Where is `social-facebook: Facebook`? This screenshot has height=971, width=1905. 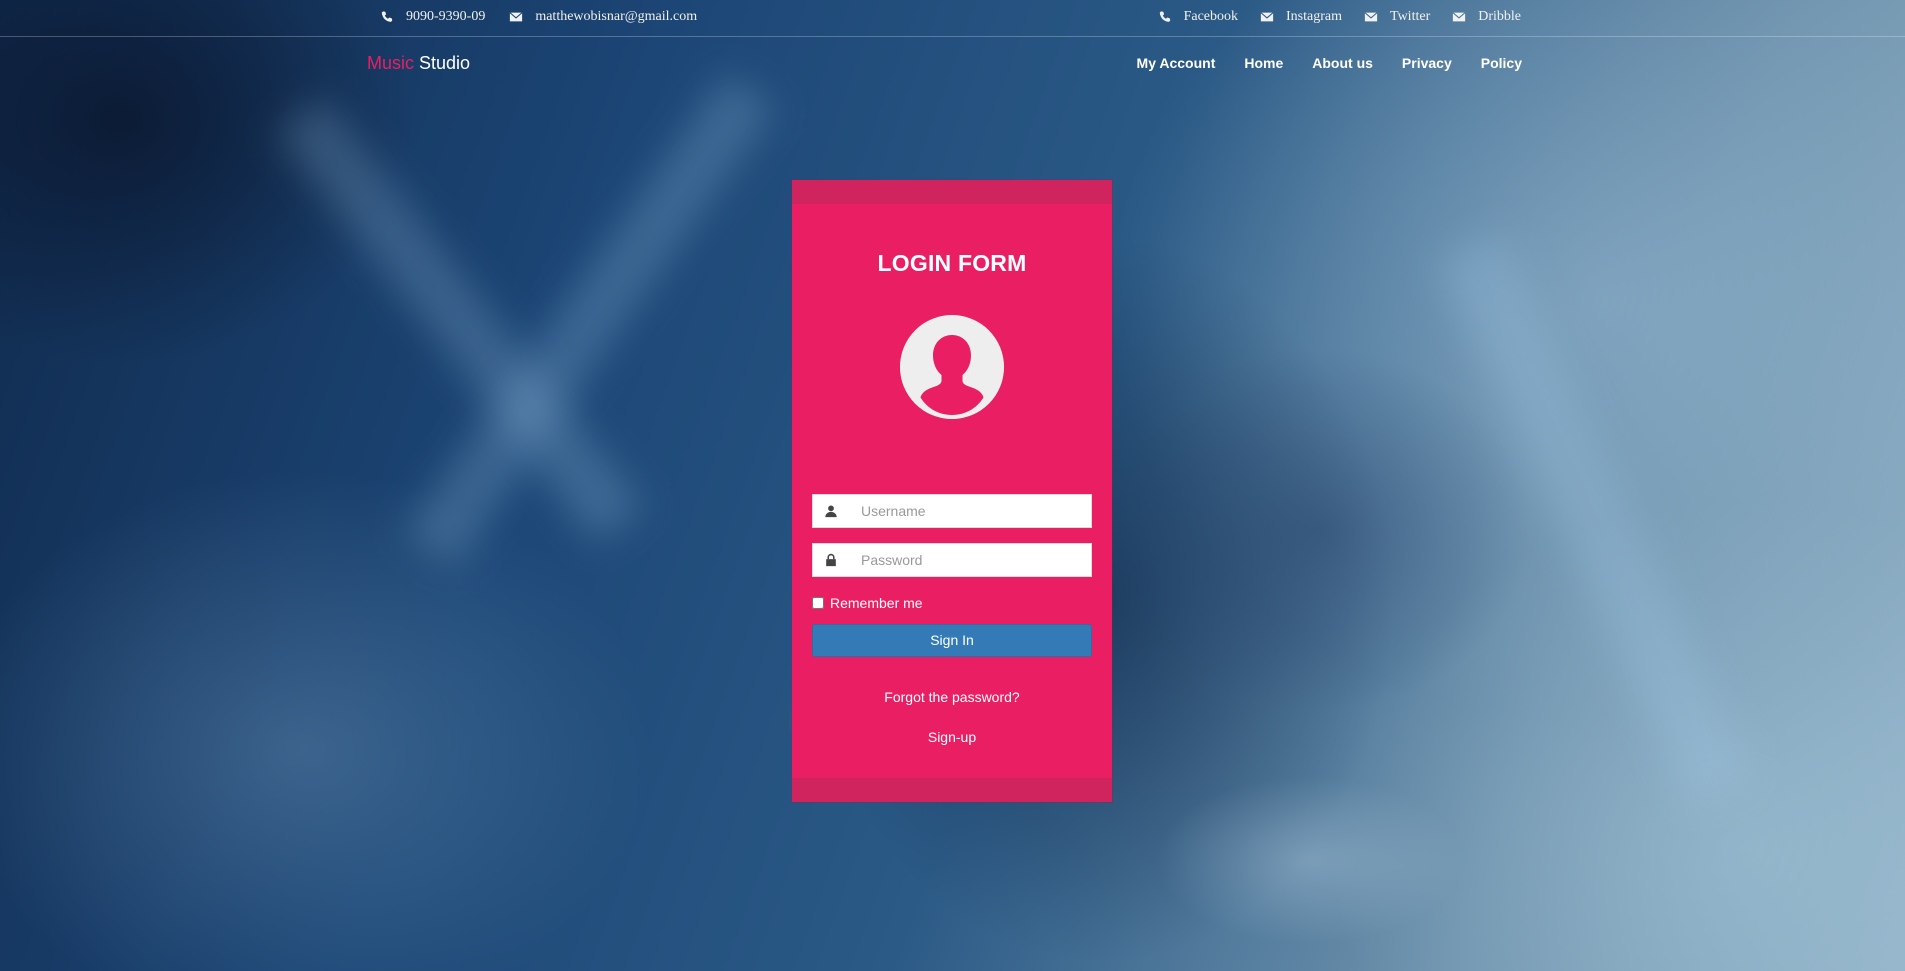
social-facebook: Facebook is located at coordinates (1198, 17).